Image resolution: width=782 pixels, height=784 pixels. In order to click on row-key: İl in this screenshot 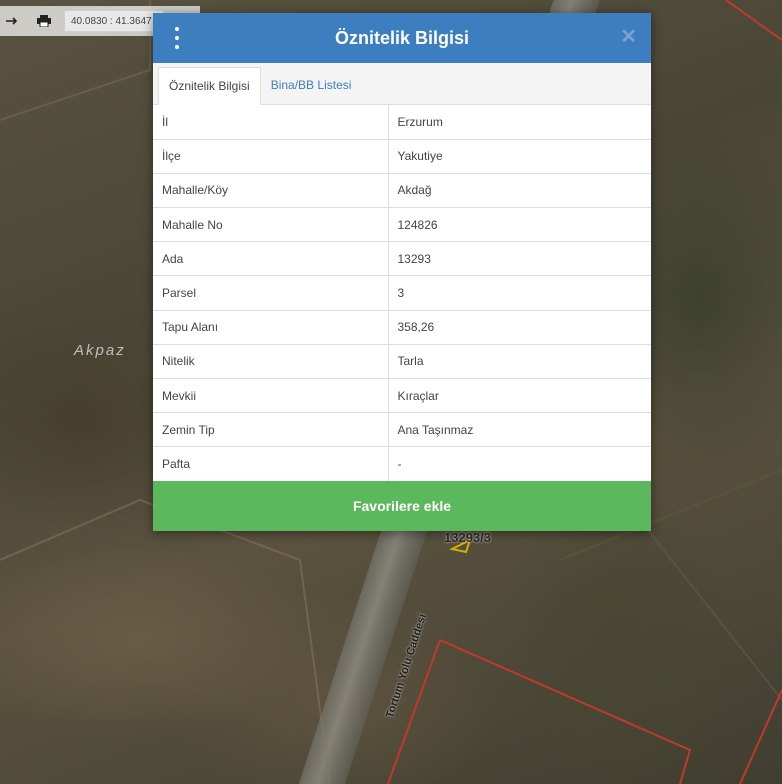, I will do `click(271, 122)`.